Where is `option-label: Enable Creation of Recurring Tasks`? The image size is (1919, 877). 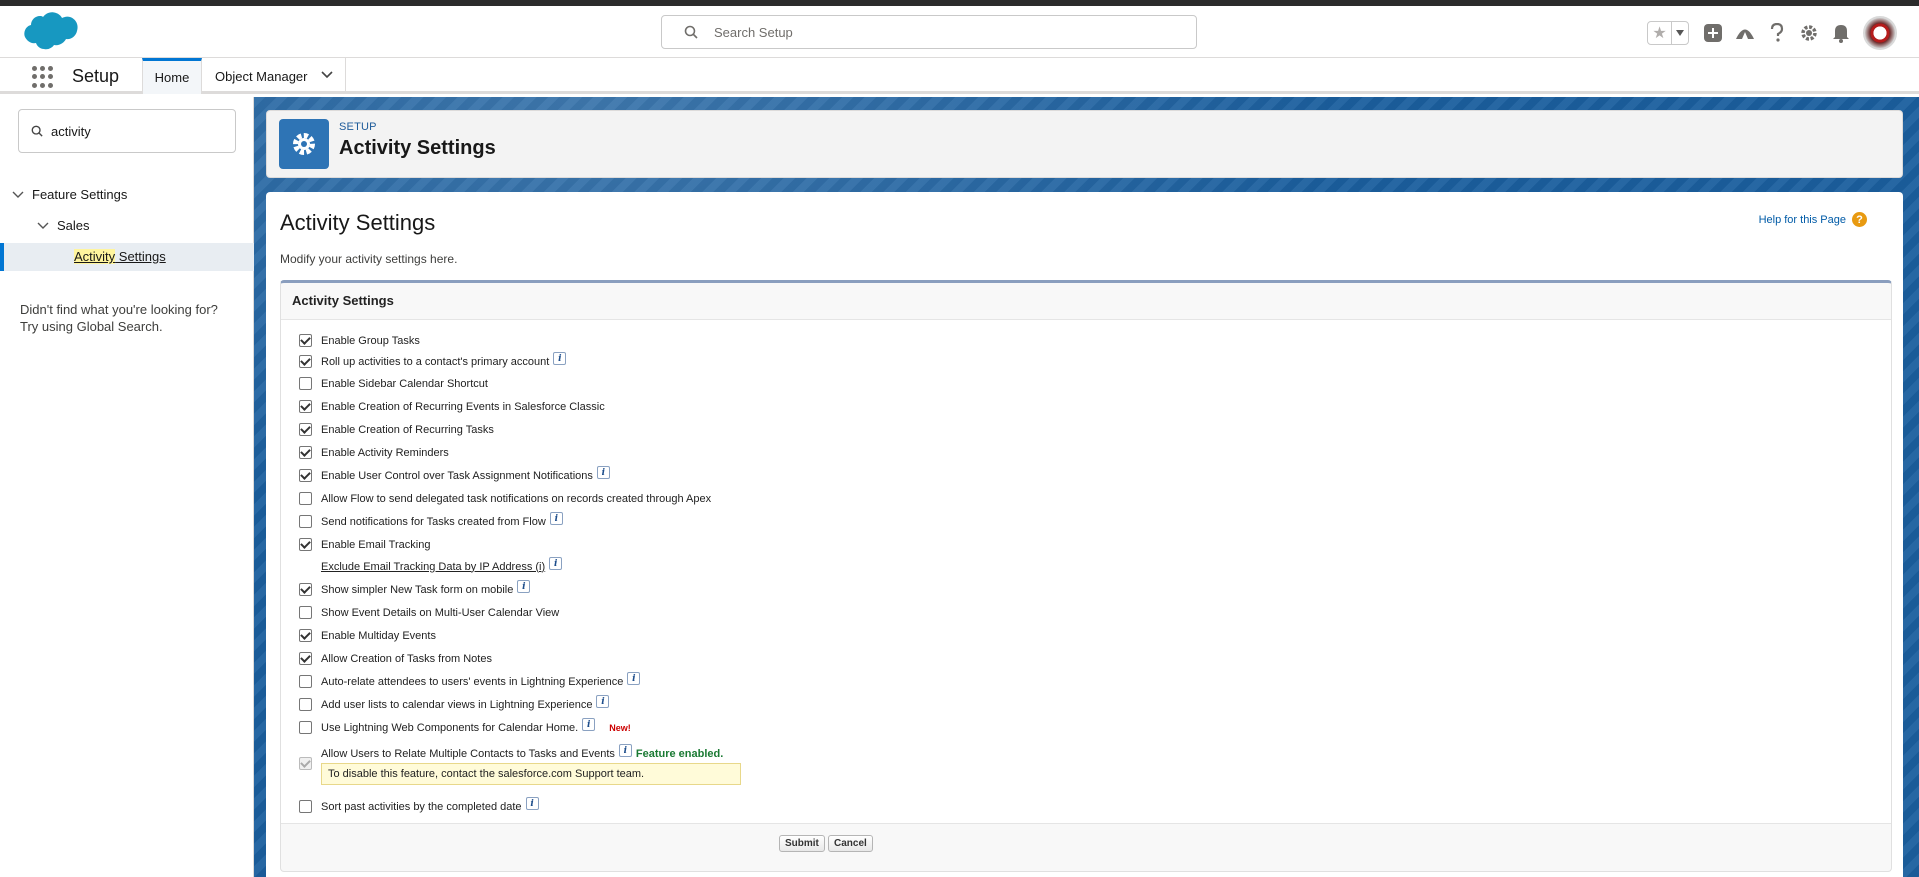 option-label: Enable Creation of Recurring Tasks is located at coordinates (407, 429).